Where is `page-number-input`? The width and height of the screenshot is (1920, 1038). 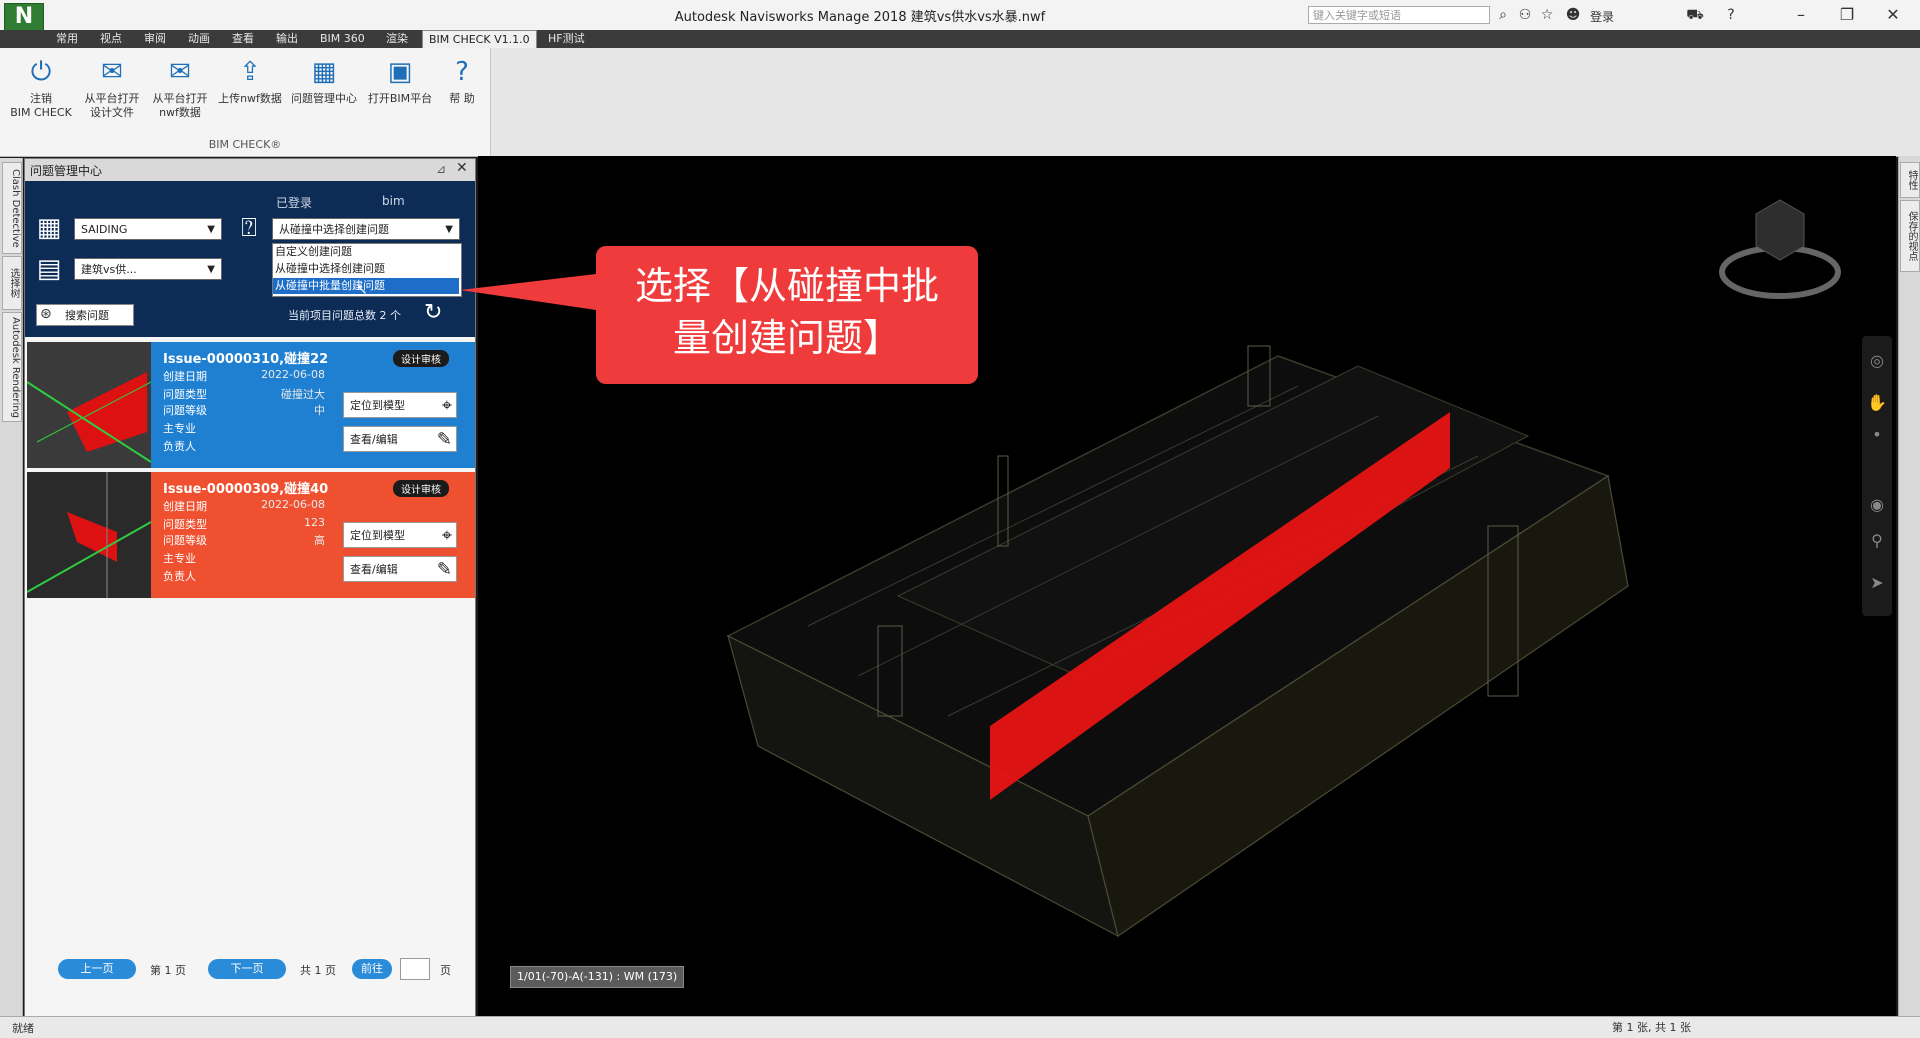
page-number-input is located at coordinates (415, 969).